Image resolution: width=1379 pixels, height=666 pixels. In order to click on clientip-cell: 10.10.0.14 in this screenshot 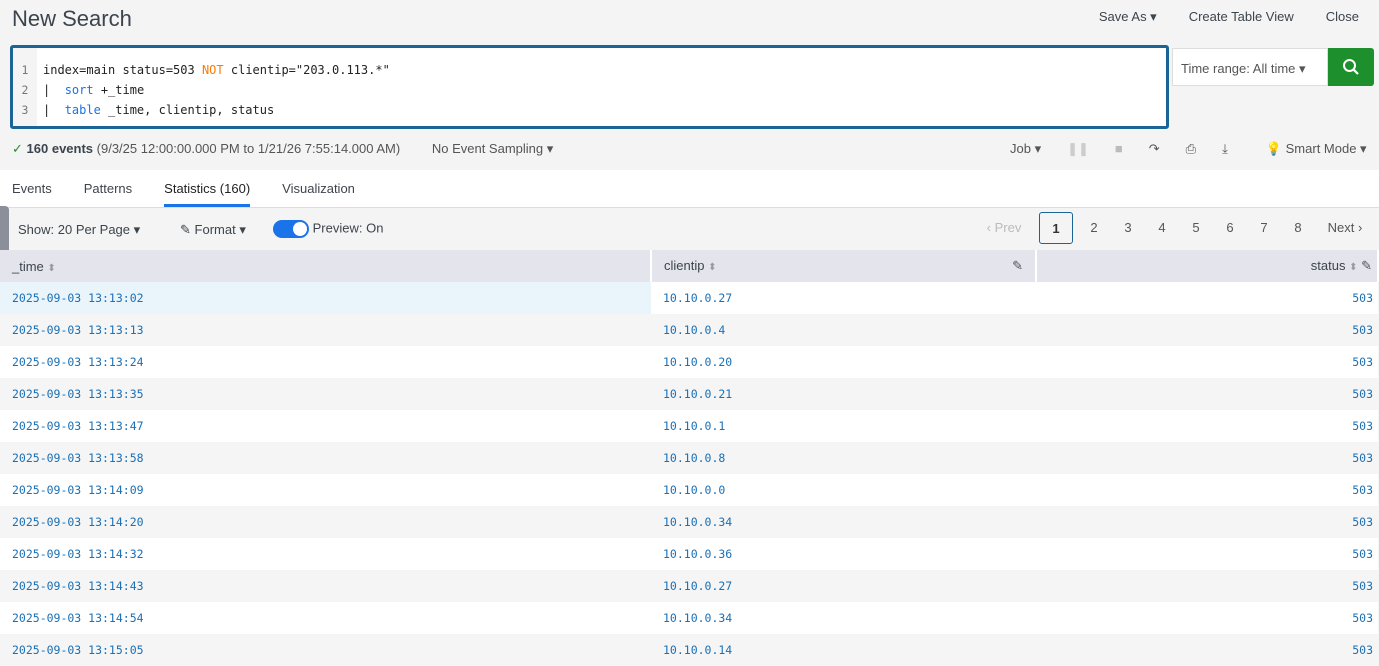, I will do `click(843, 650)`.